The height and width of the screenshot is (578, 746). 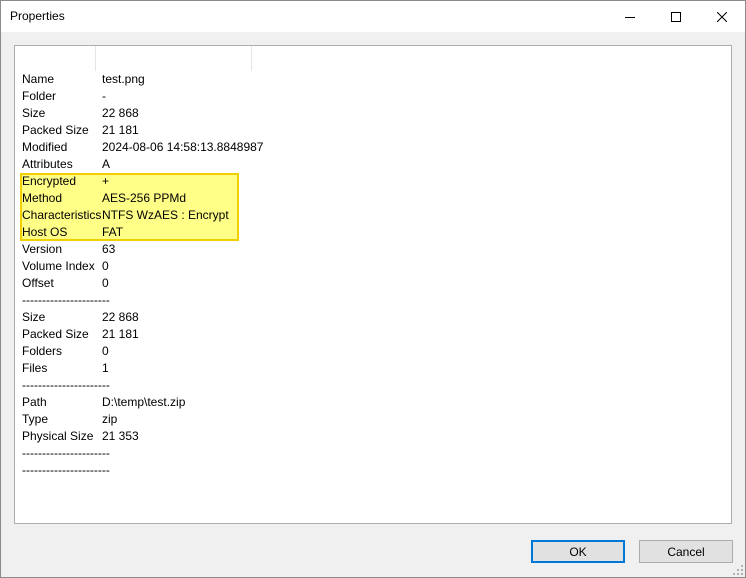 What do you see at coordinates (373, 164) in the screenshot?
I see `list-item: Attributes A` at bounding box center [373, 164].